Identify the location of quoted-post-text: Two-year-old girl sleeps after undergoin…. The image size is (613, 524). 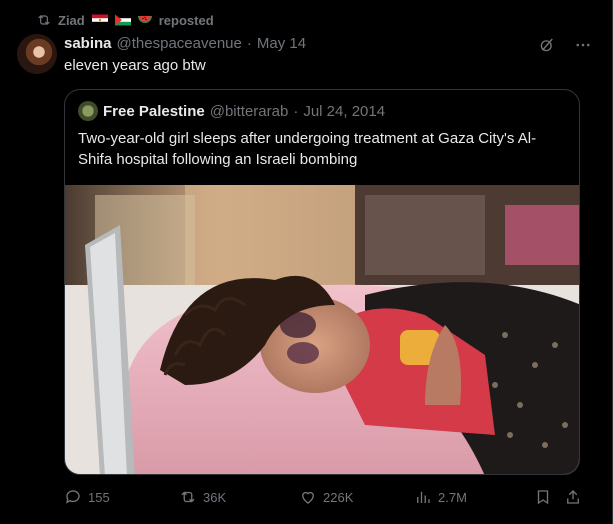
(307, 149).